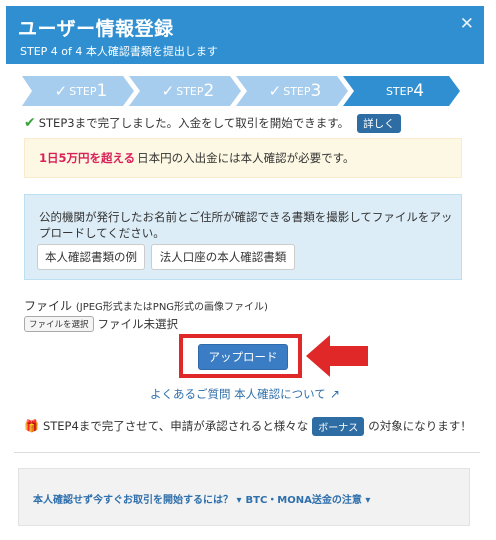 Image resolution: width=496 pixels, height=540 pixels. What do you see at coordinates (91, 257) in the screenshot?
I see `document-examples-button: 本人確認書類の例` at bounding box center [91, 257].